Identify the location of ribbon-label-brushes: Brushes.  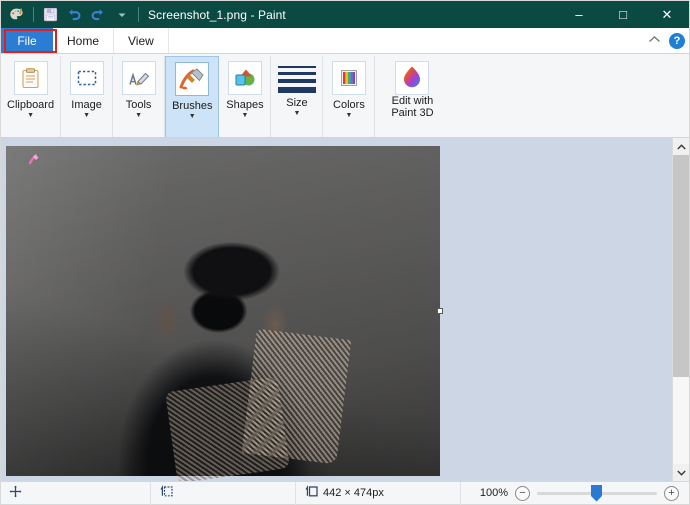
(192, 106).